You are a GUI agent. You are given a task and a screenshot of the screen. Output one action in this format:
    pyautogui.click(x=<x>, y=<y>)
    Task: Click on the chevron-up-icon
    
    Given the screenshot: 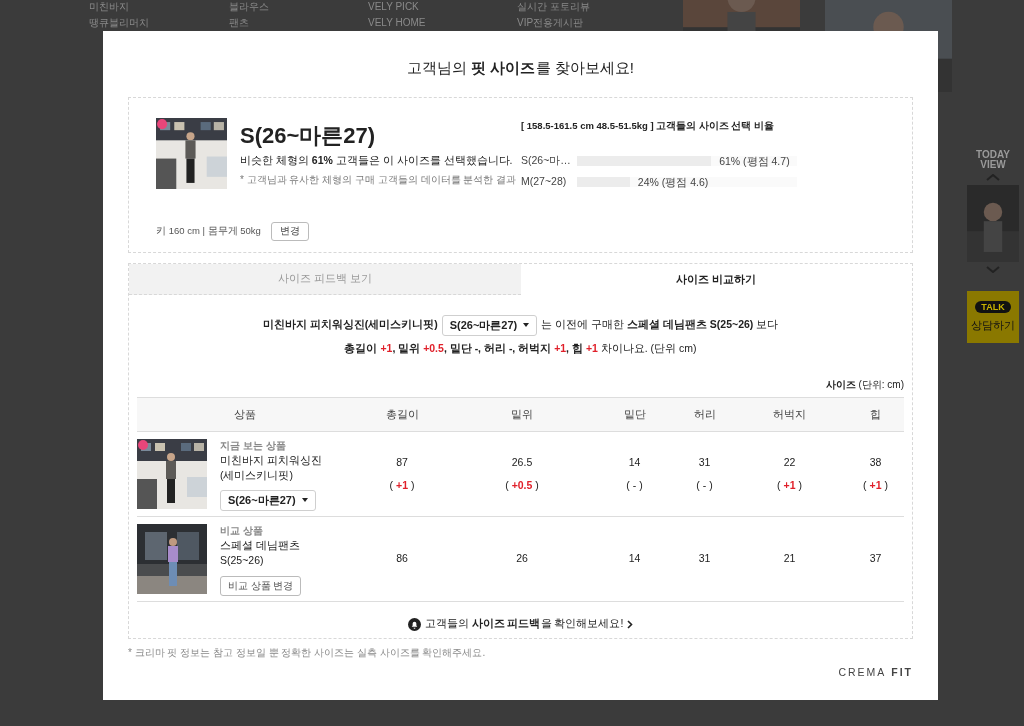 What is the action you would take?
    pyautogui.click(x=993, y=177)
    